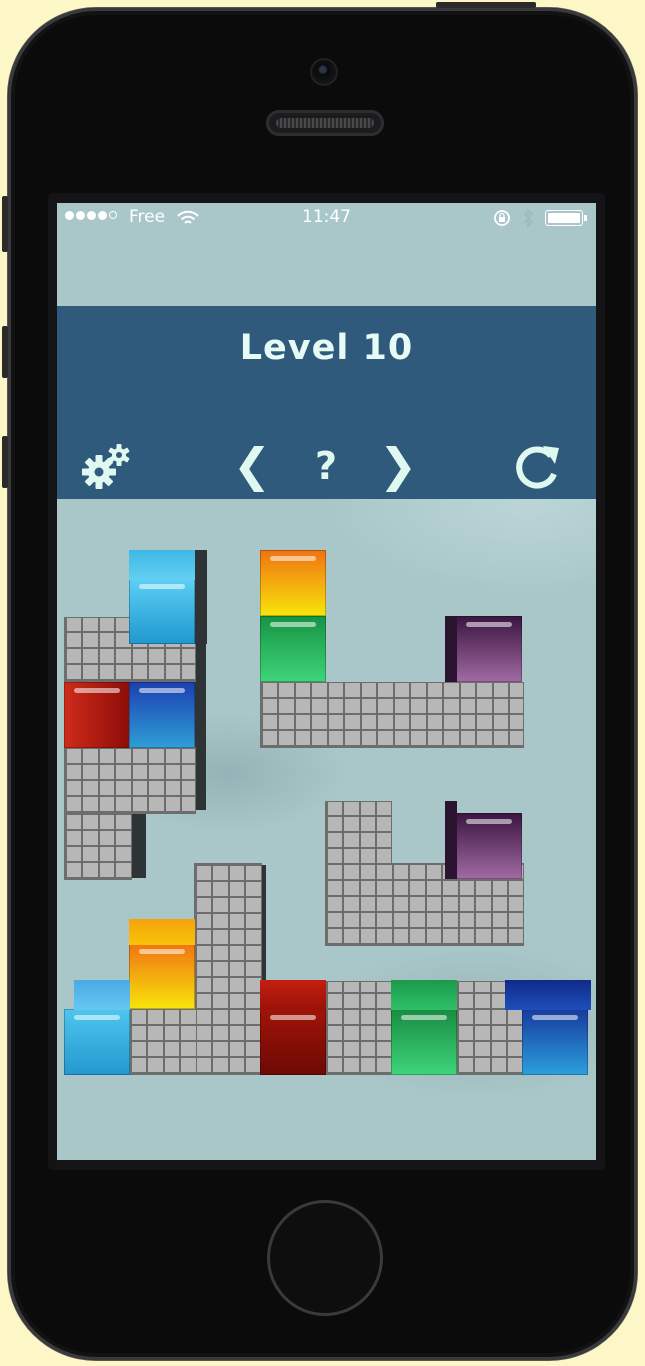 Image resolution: width=645 pixels, height=1366 pixels. Describe the element at coordinates (162, 932) in the screenshot. I see `orange-yellow-block-top` at that location.